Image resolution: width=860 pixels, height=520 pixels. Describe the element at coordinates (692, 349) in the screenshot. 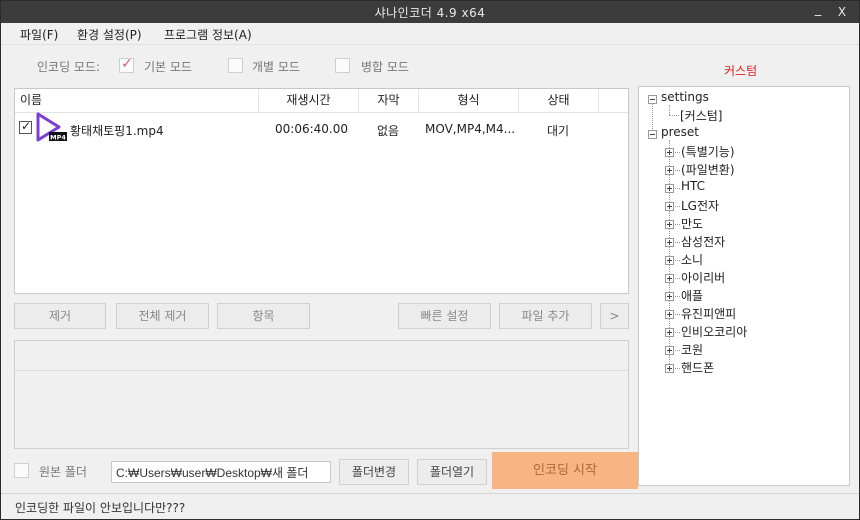

I see `tree-node-preset-item: 코원` at that location.